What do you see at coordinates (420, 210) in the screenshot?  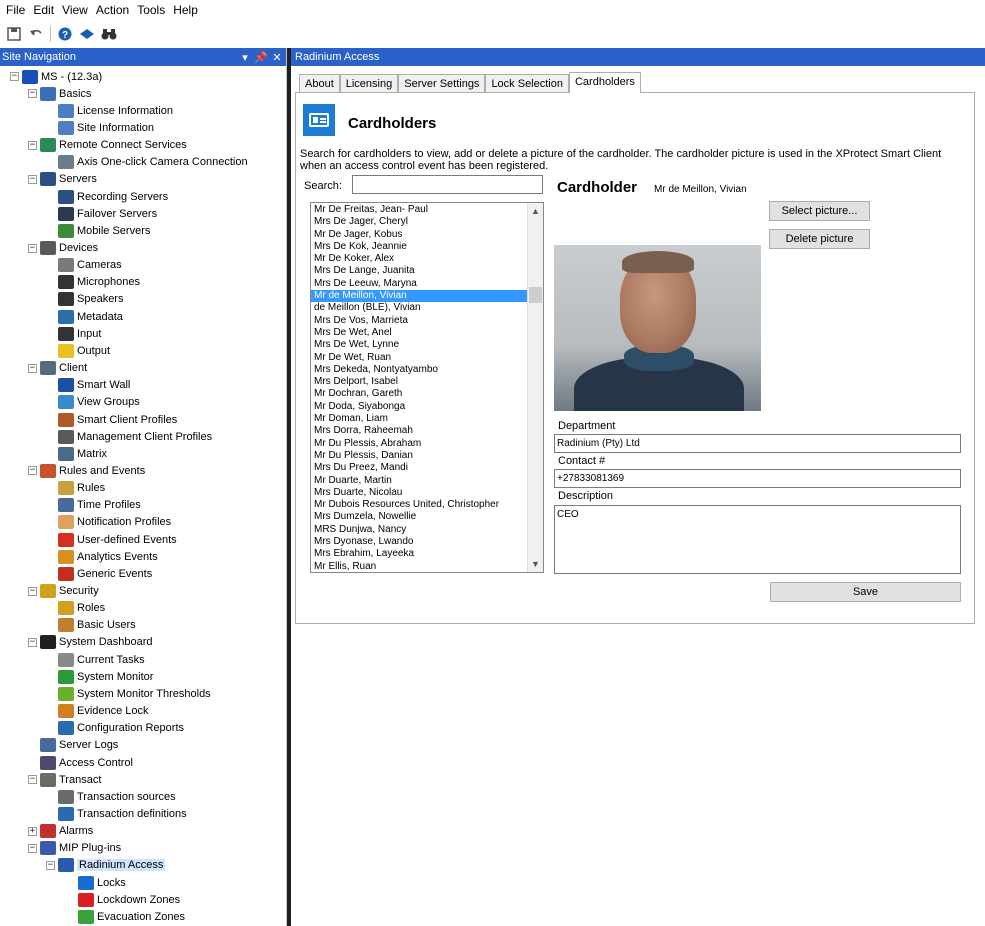 I see `list-item: Mr De Freitas, Jean- Paul` at bounding box center [420, 210].